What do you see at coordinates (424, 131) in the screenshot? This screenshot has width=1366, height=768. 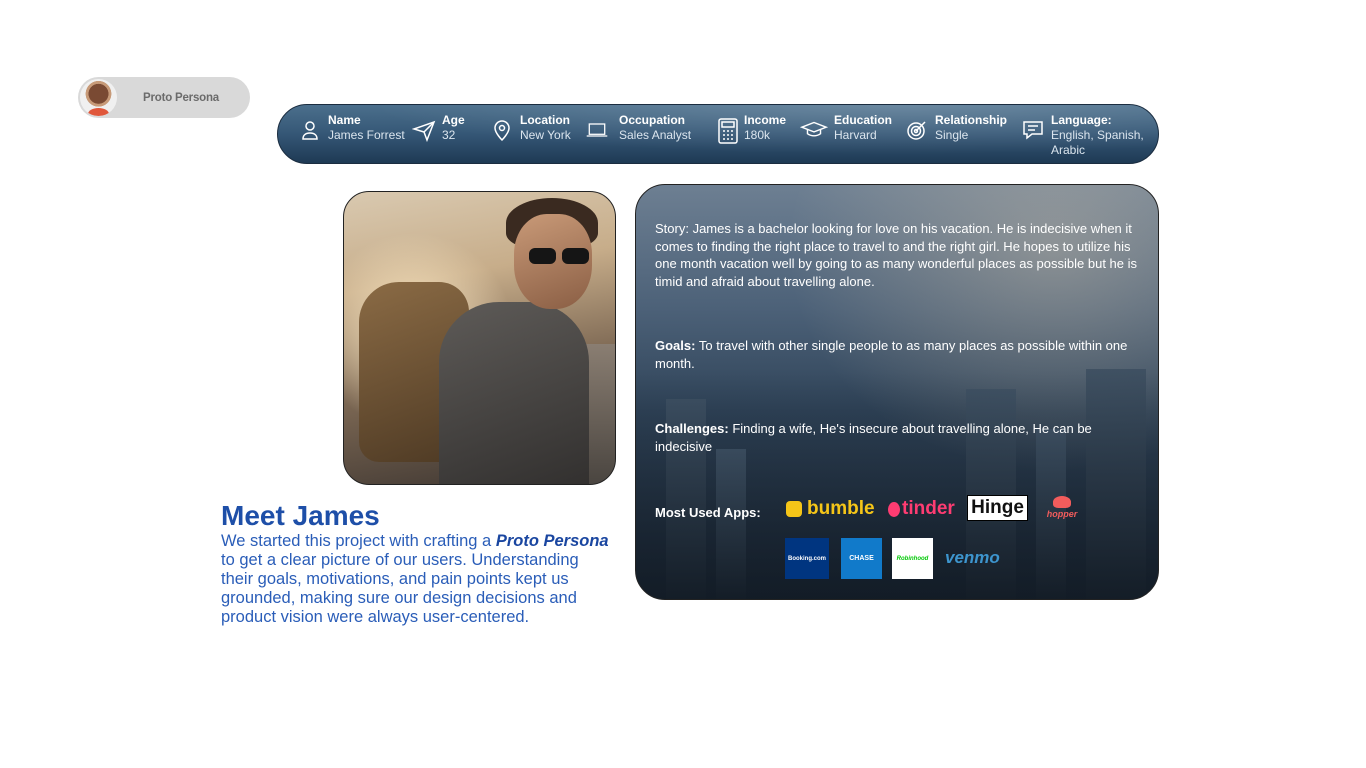 I see `paper-plane-icon` at bounding box center [424, 131].